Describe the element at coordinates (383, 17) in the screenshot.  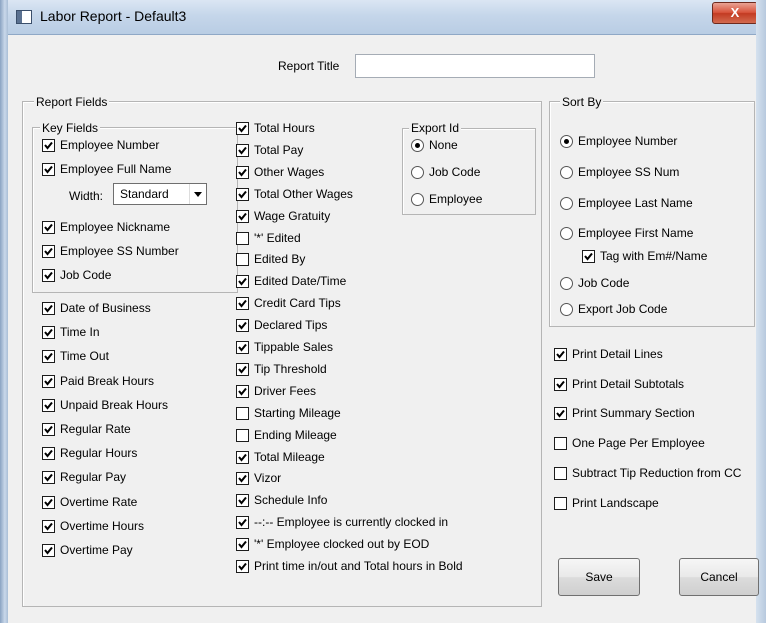
I see `title-bar: Labor Report - Default3 X` at that location.